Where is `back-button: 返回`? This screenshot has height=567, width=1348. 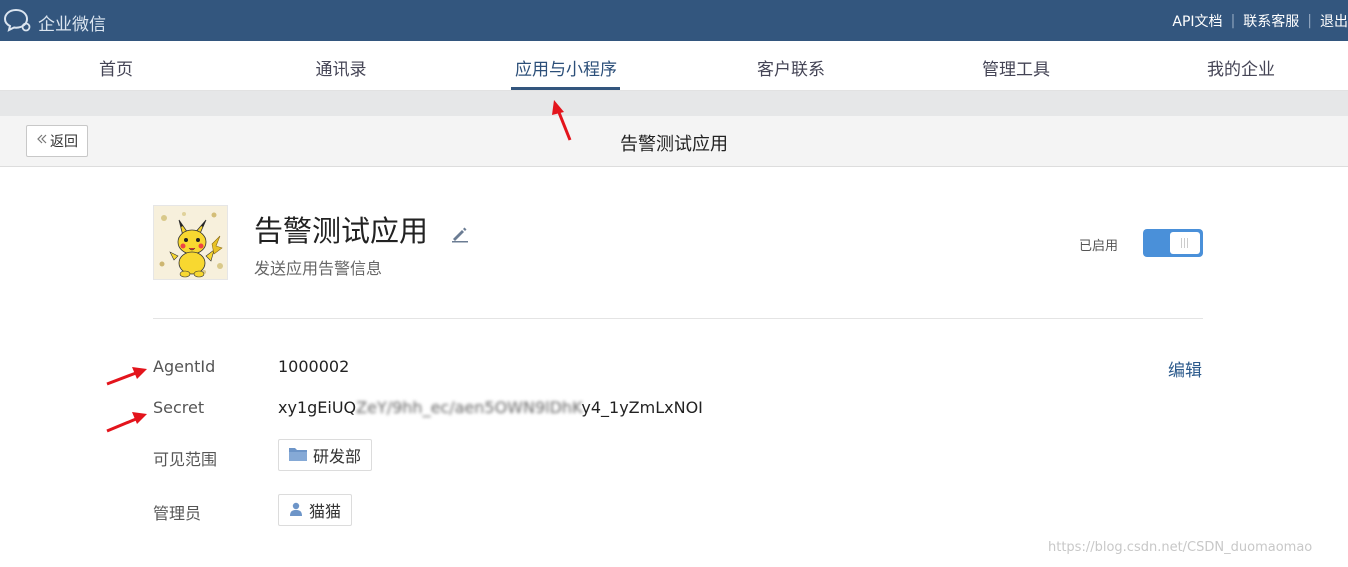
back-button: 返回 is located at coordinates (57, 141).